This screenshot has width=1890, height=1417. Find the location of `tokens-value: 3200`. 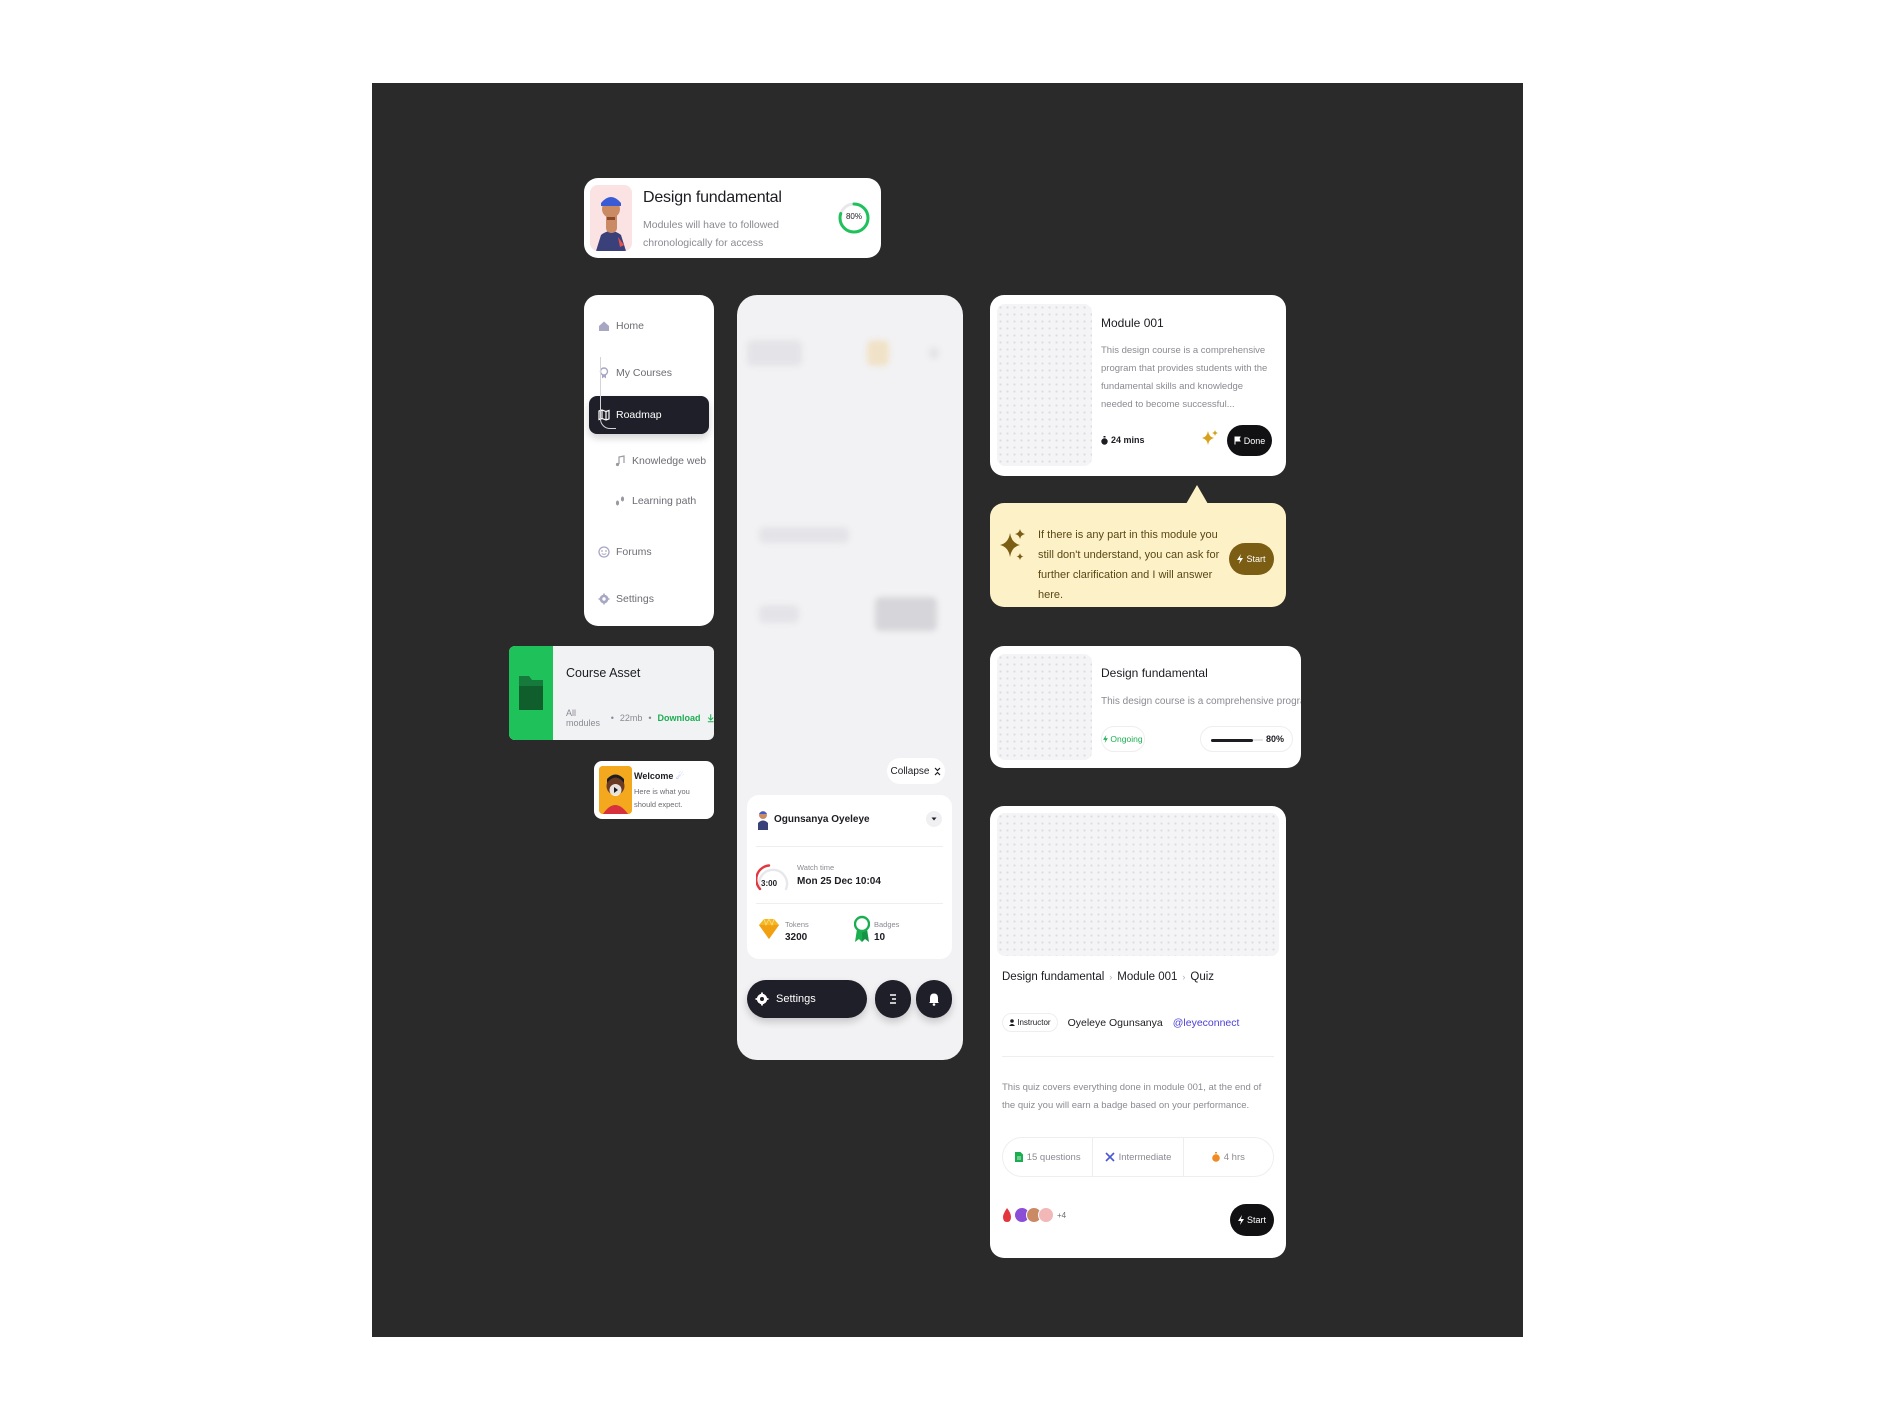

tokens-value: 3200 is located at coordinates (796, 937).